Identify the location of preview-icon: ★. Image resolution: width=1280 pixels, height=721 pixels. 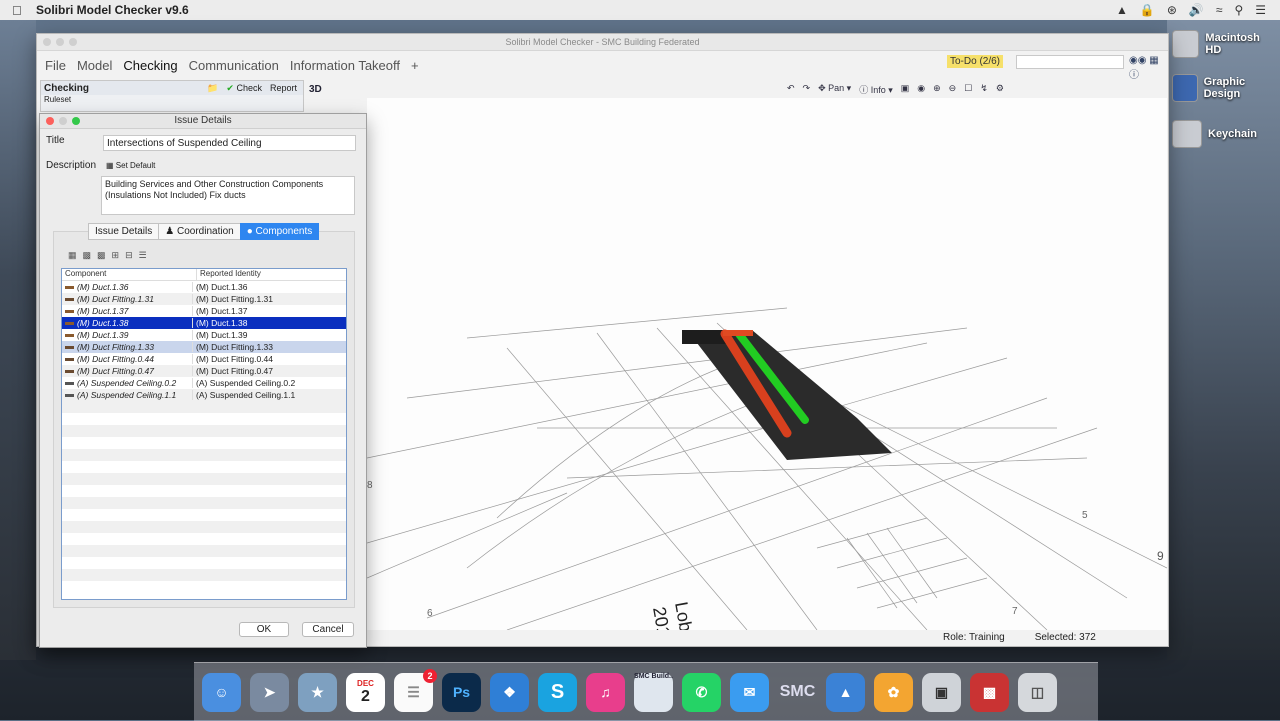
(317, 692).